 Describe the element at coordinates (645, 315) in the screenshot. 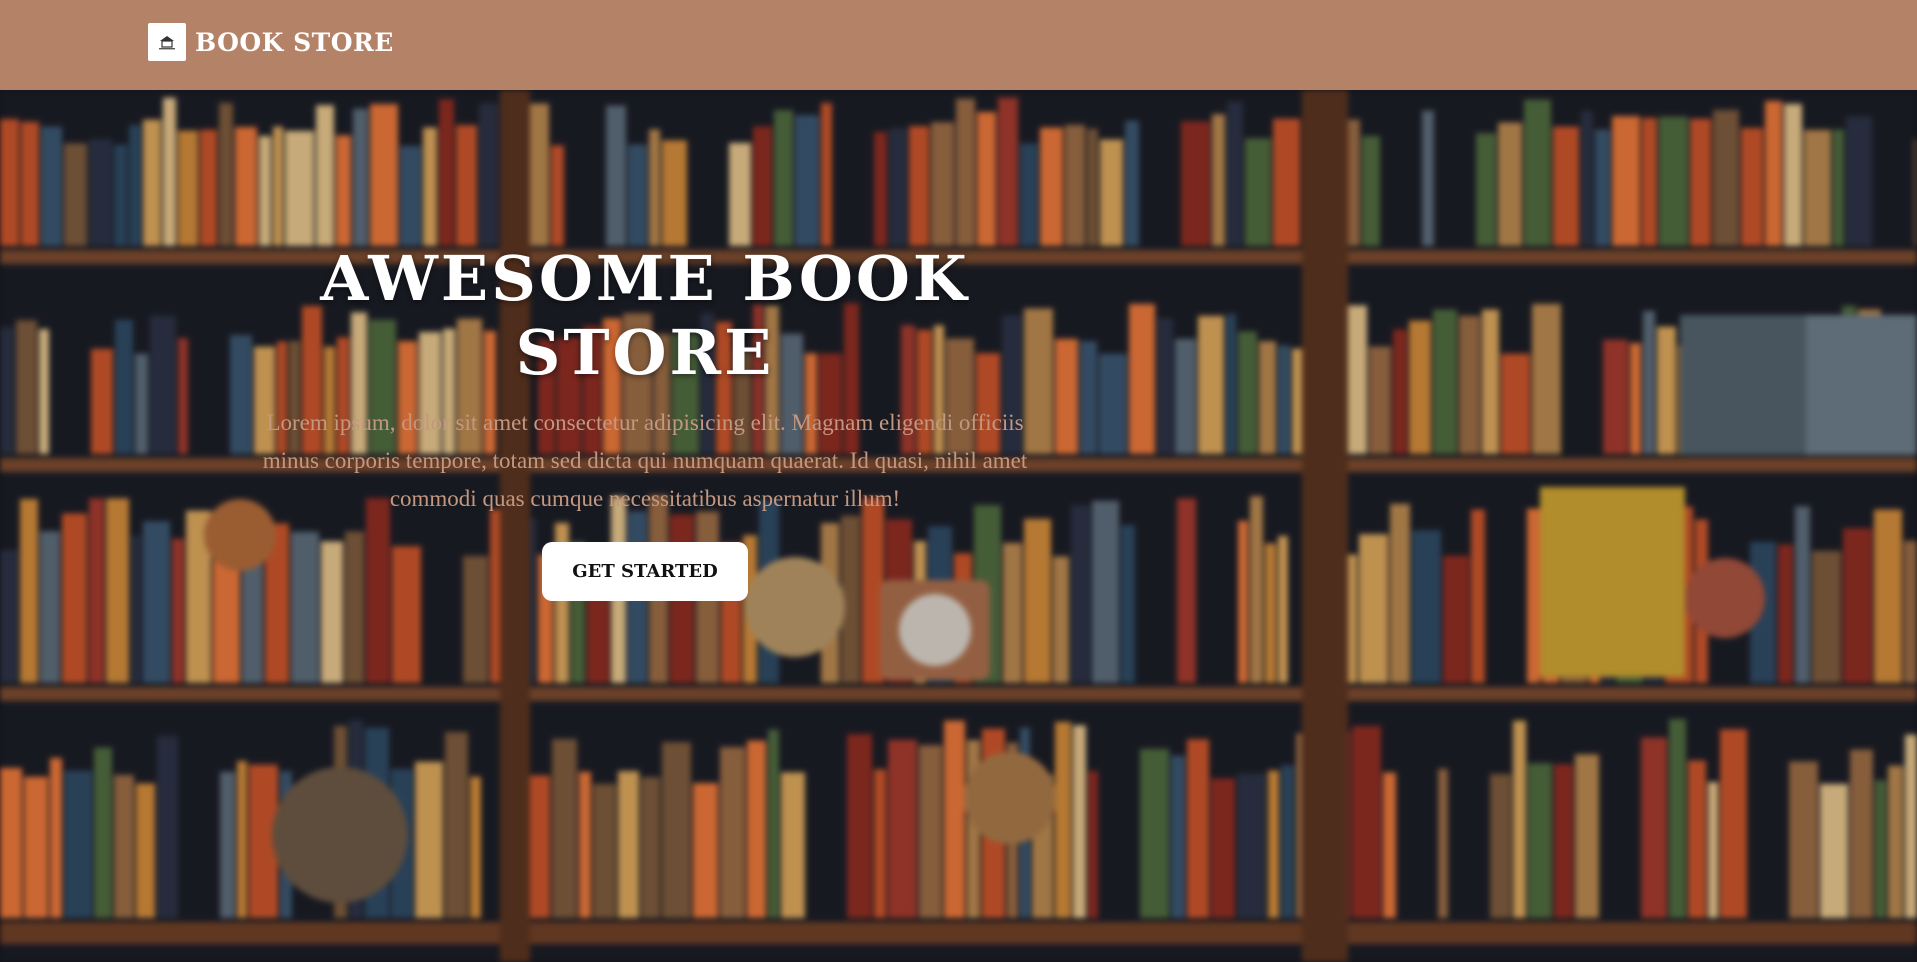

I see `hero-title: AWESOME BOOK STORE` at that location.